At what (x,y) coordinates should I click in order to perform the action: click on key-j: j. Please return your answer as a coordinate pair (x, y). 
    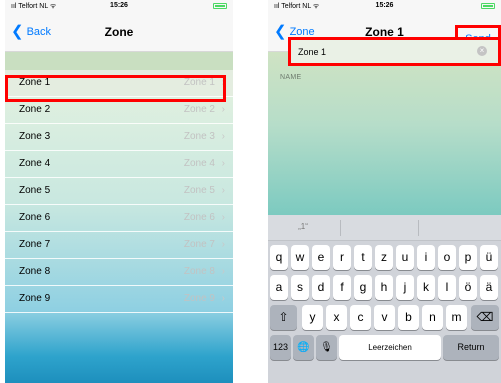
    Looking at the image, I should click on (405, 287).